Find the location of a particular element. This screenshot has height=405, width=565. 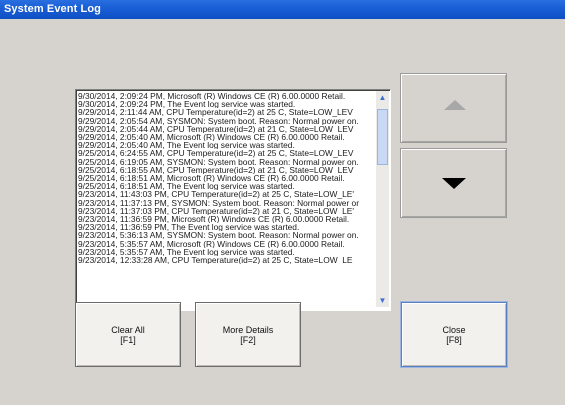

more-details-button: More Details [F2] is located at coordinates (248, 334).